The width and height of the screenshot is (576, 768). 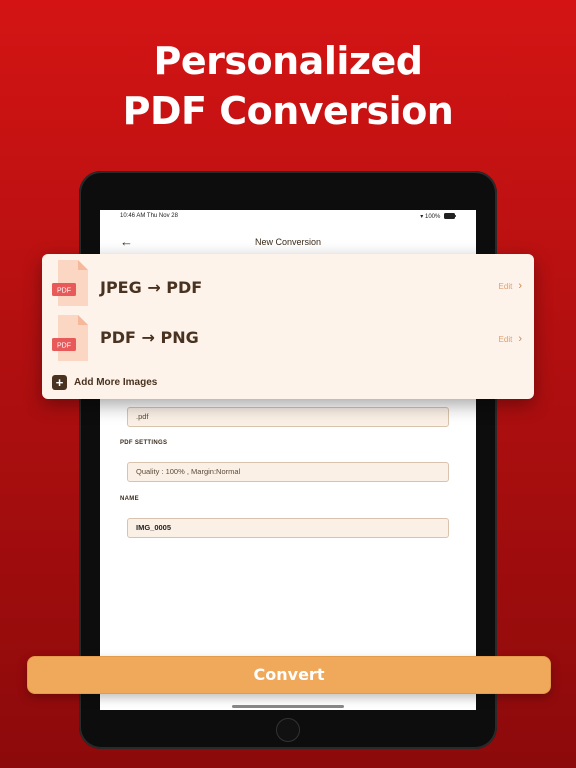 What do you see at coordinates (288, 706) in the screenshot?
I see `home-indicator` at bounding box center [288, 706].